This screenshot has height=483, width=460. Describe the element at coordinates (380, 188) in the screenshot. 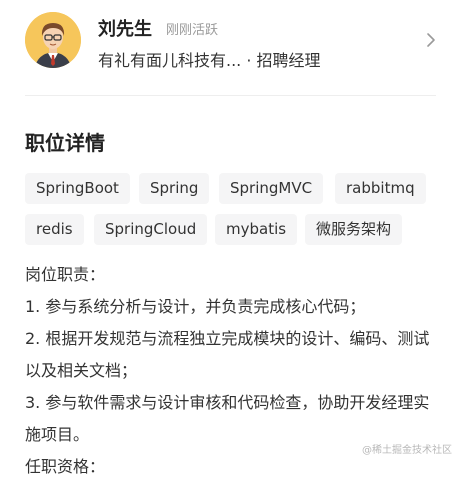

I see `skill-tag: rabbitmq` at that location.